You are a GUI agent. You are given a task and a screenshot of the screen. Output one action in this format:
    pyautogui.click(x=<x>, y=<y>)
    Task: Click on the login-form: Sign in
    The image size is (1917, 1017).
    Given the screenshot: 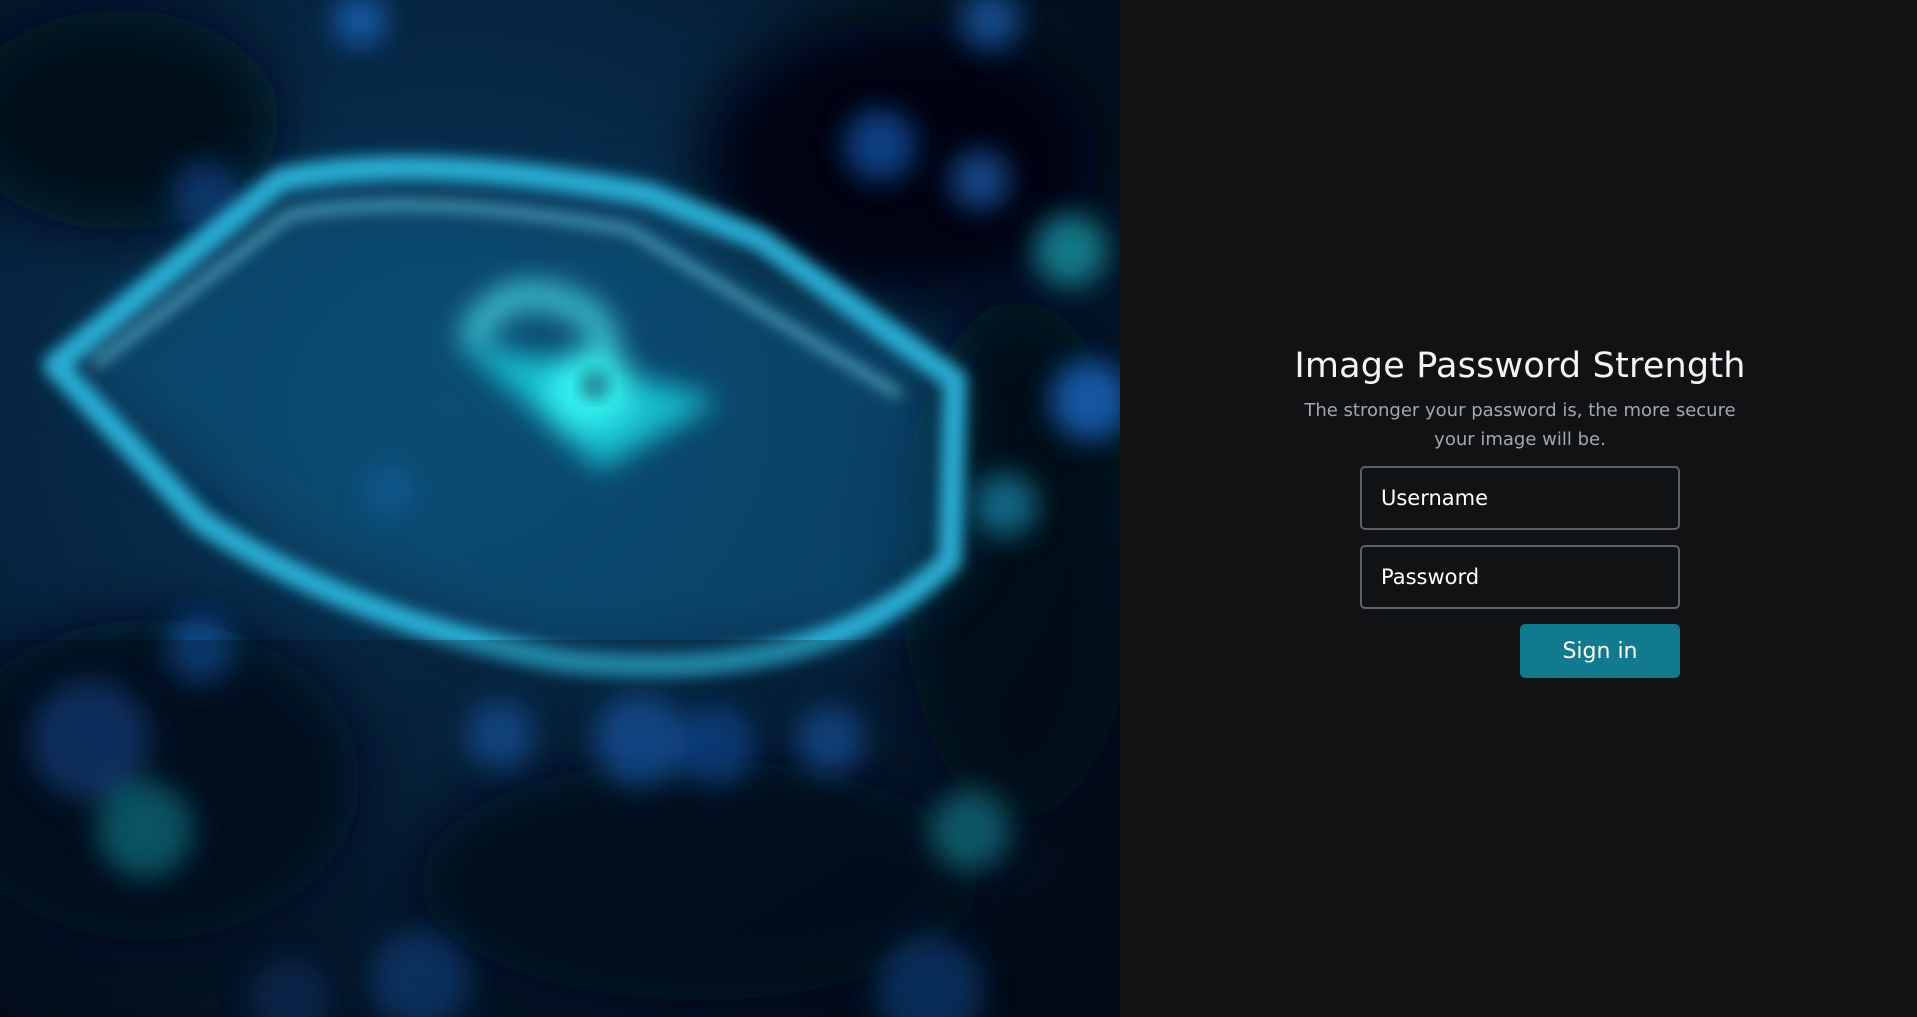 What is the action you would take?
    pyautogui.click(x=1520, y=572)
    